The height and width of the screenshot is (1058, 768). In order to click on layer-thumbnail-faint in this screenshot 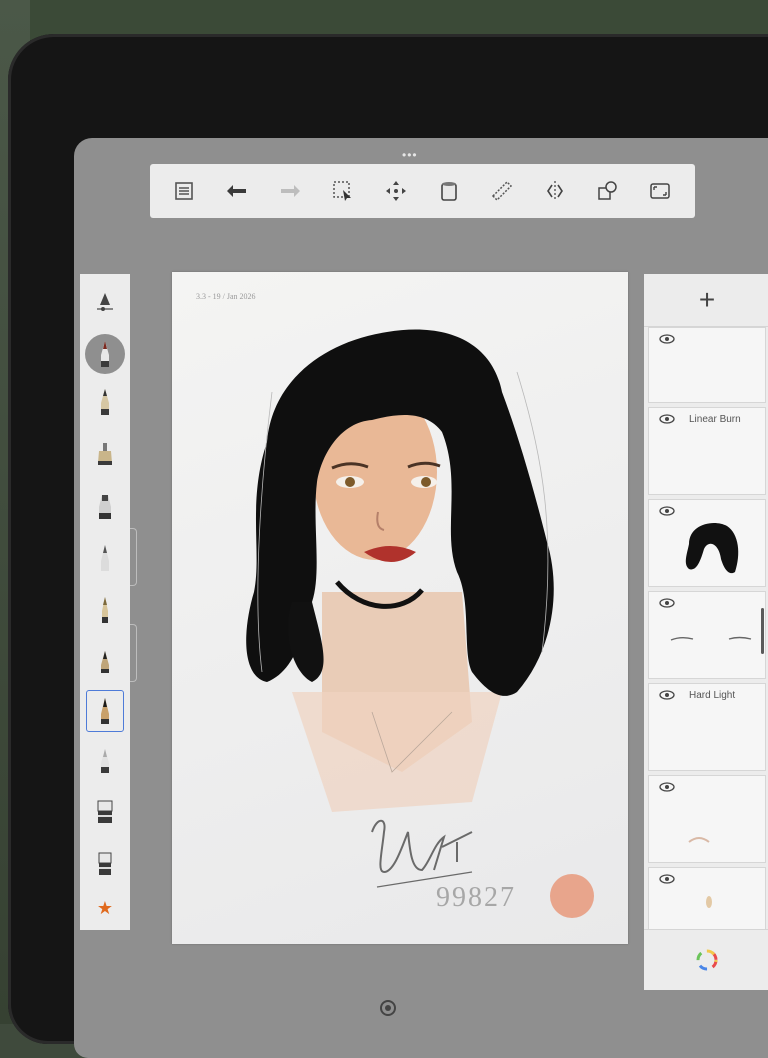, I will do `click(699, 840)`.